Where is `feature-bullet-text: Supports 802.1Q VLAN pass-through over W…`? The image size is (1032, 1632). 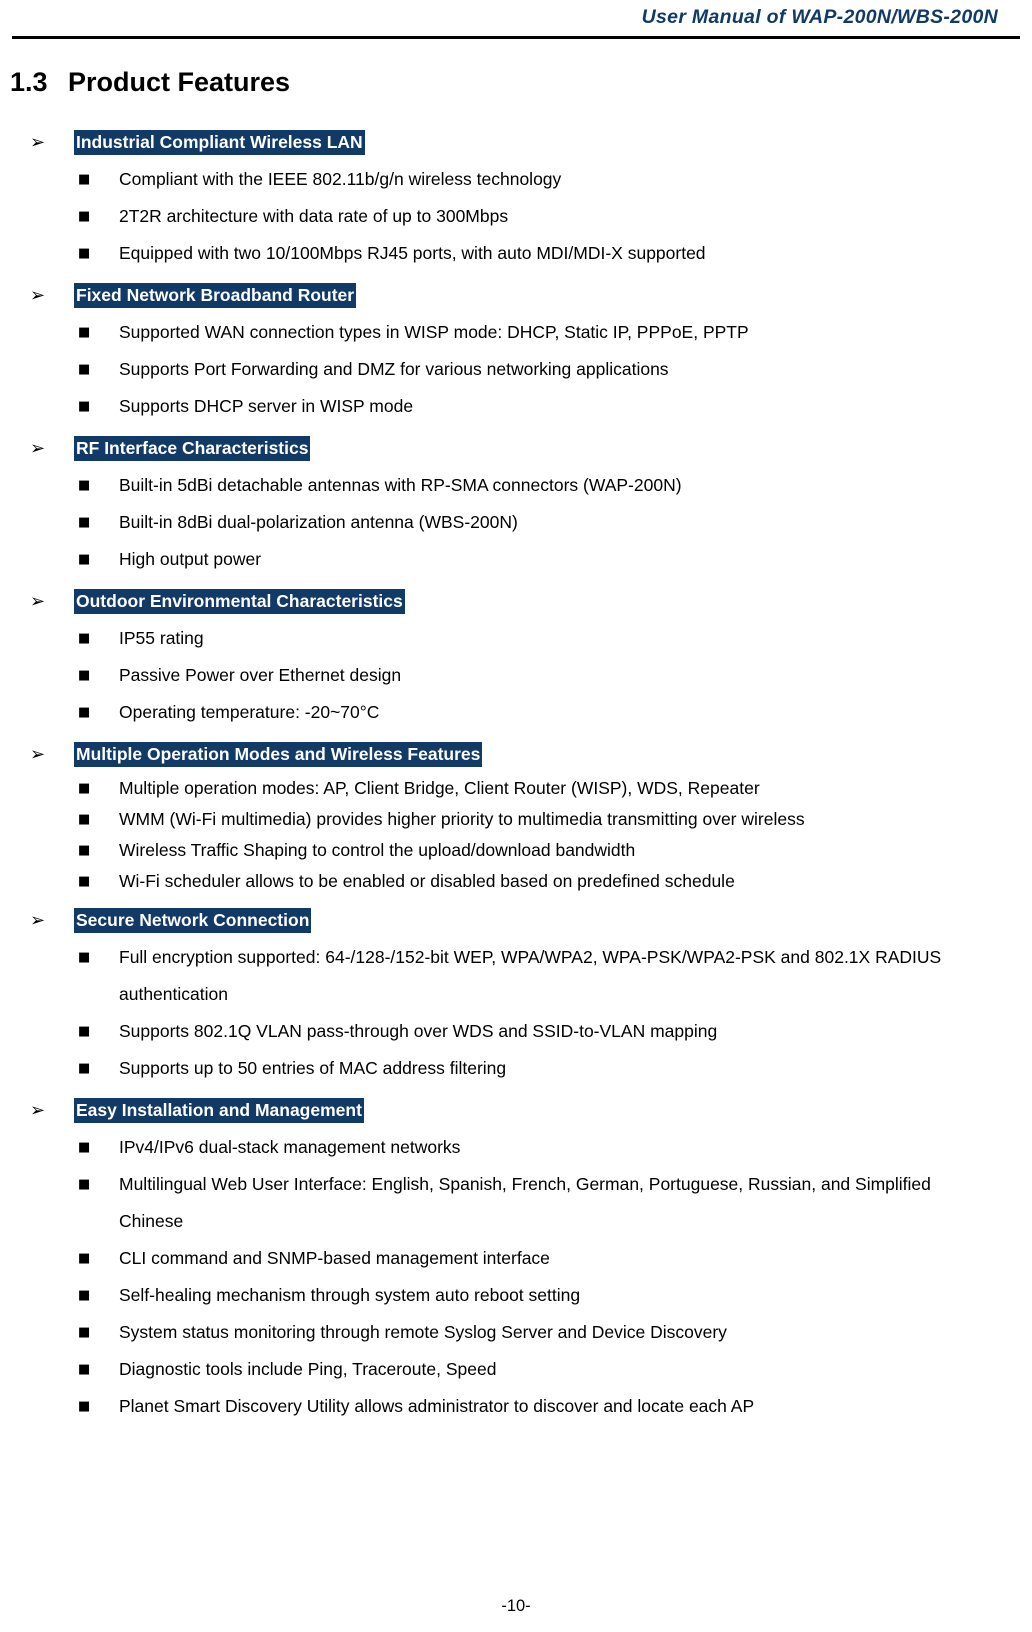
feature-bullet-text: Supports 802.1Q VLAN pass-through over W… is located at coordinates (418, 1031).